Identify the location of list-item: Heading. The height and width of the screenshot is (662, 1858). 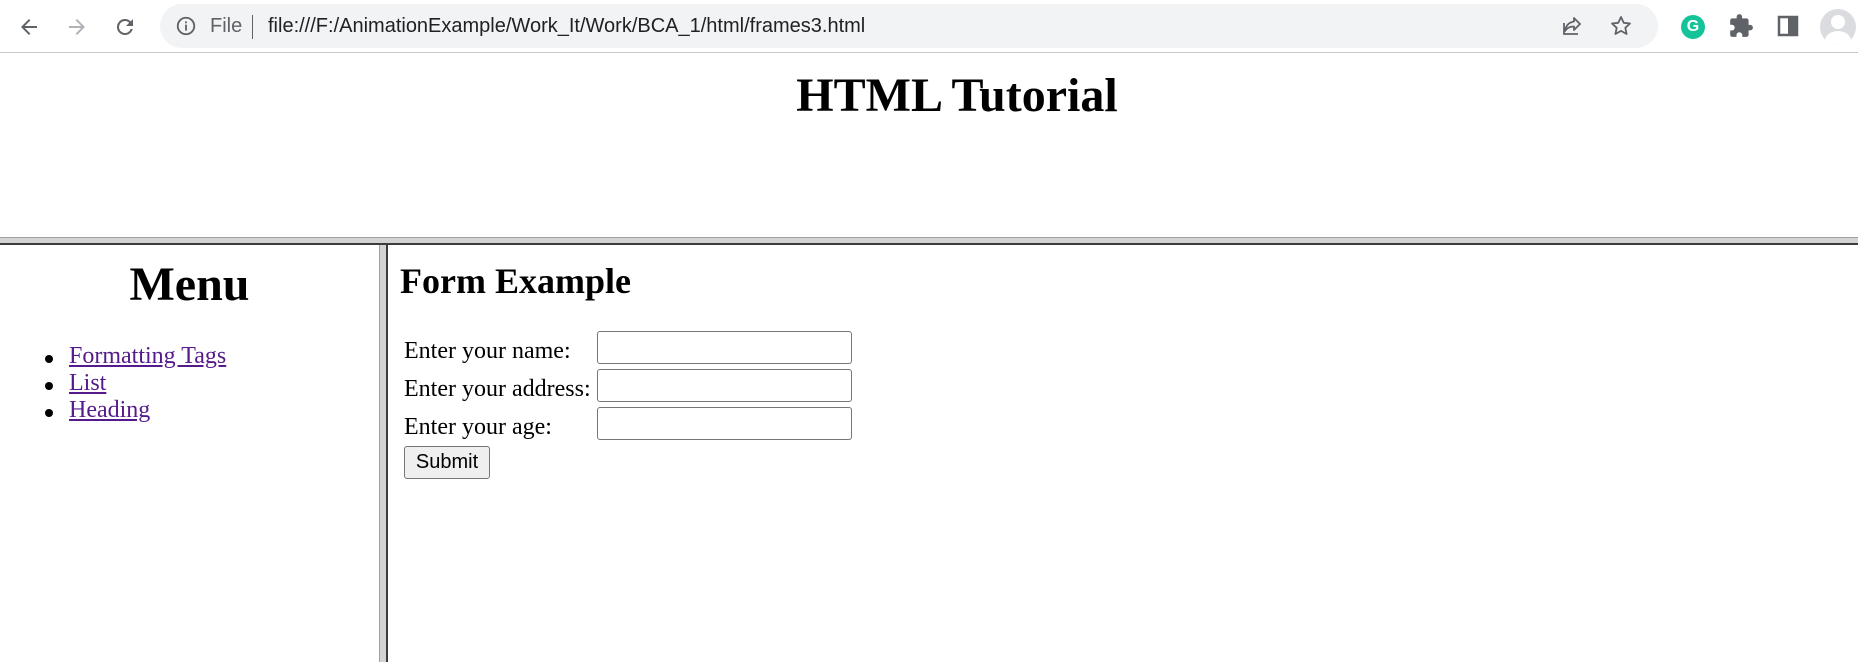
(135, 410).